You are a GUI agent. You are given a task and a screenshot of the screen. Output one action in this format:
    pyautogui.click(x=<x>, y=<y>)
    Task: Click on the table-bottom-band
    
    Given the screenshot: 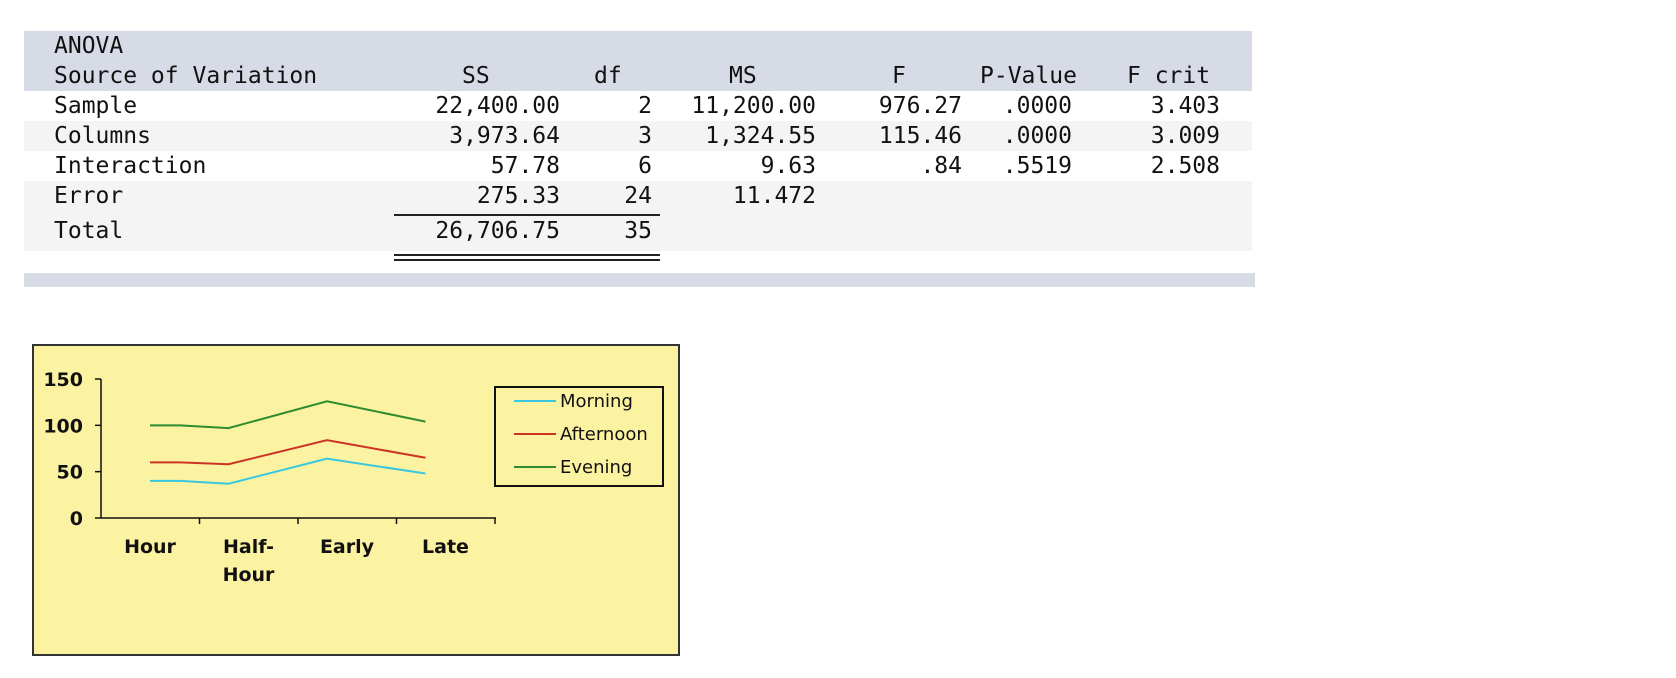 What is the action you would take?
    pyautogui.click(x=639, y=280)
    